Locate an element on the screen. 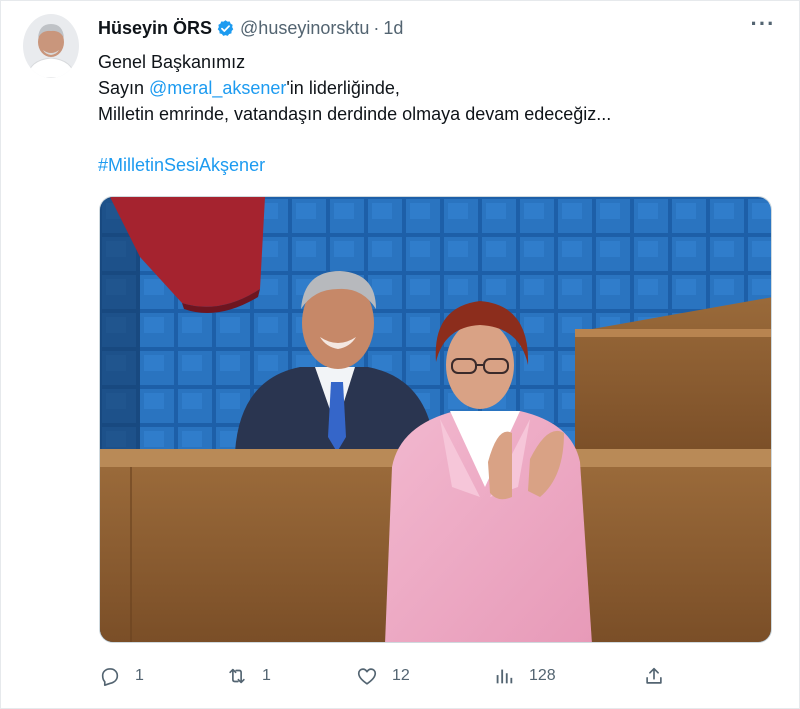 This screenshot has width=800, height=709. author-display-name: Hüseyin ÖRS is located at coordinates (155, 28).